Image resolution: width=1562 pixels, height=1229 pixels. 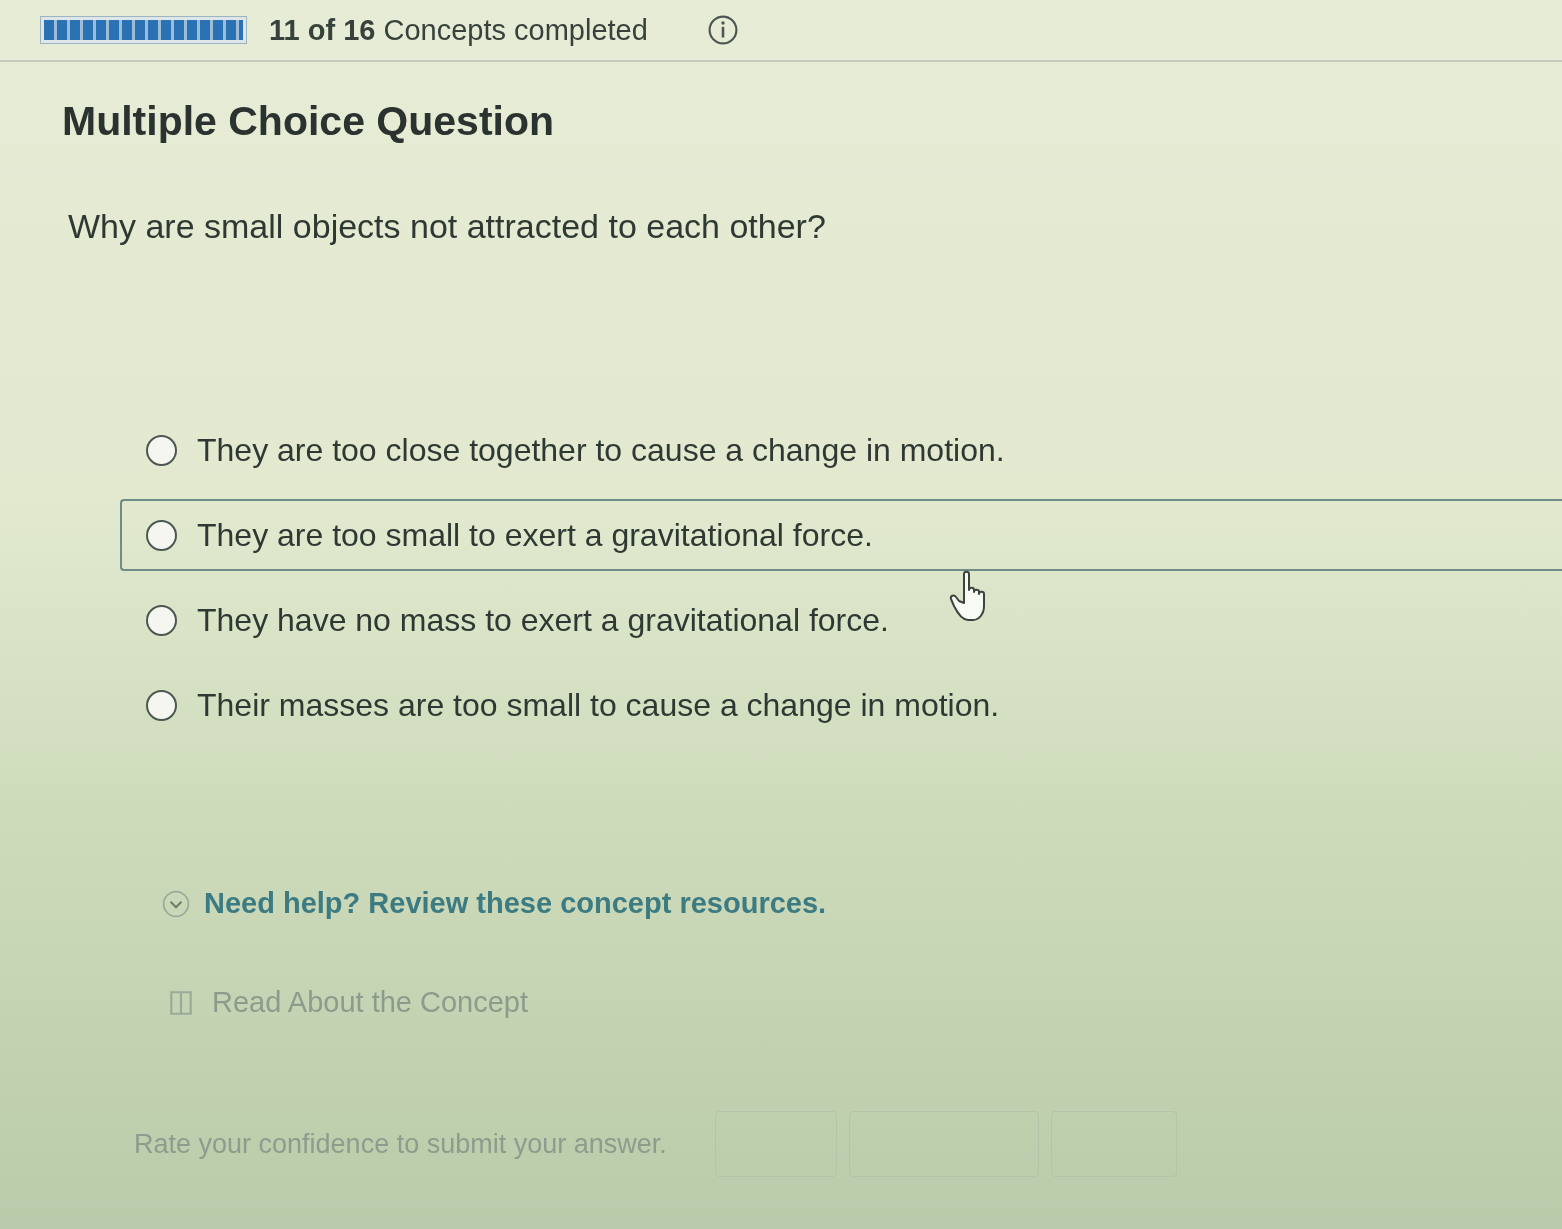 I want to click on answer-option: They are too small to exert a gravitational force., so click(x=841, y=535).